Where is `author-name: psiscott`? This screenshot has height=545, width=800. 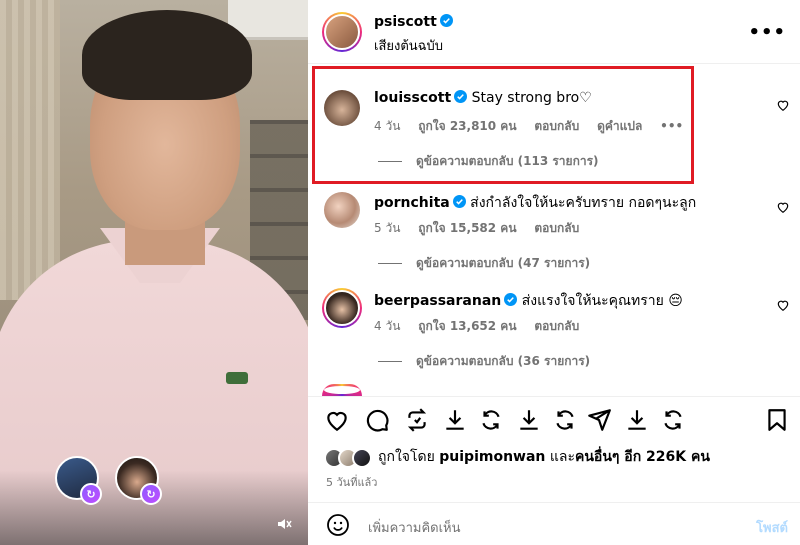 author-name: psiscott is located at coordinates (413, 22).